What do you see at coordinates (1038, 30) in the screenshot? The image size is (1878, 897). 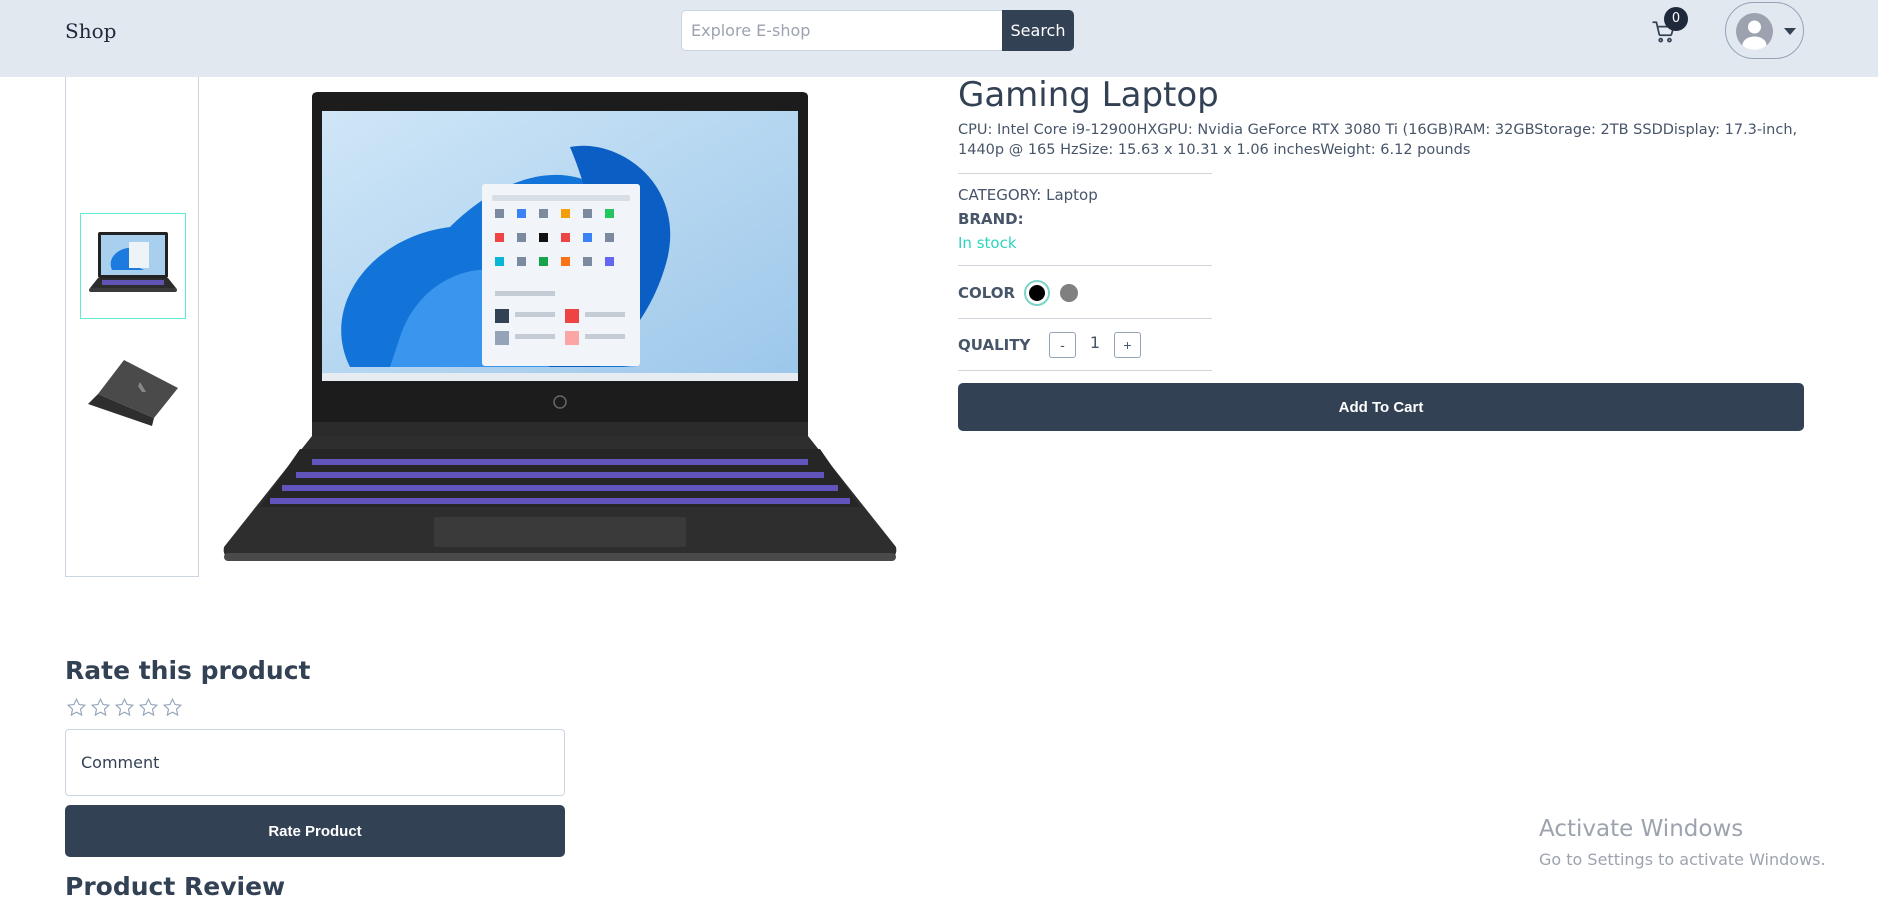 I see `search-button: Search` at bounding box center [1038, 30].